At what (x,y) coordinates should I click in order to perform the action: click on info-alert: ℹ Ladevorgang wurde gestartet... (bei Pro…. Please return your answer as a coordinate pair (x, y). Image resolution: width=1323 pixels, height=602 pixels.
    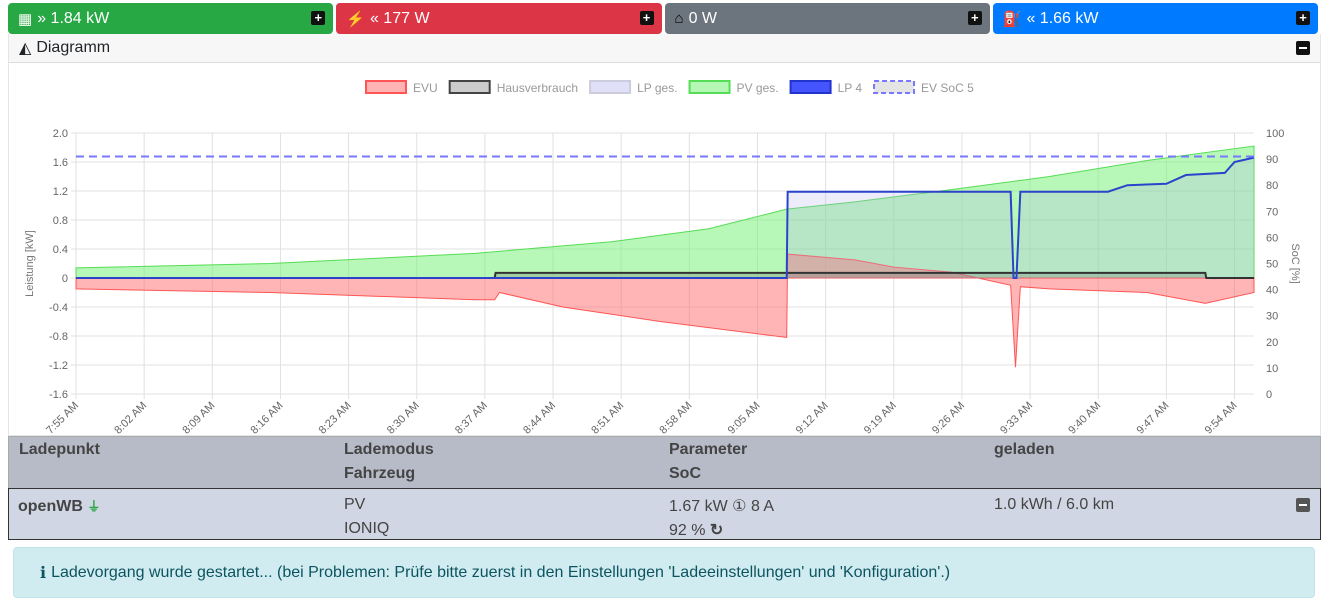
    Looking at the image, I should click on (664, 572).